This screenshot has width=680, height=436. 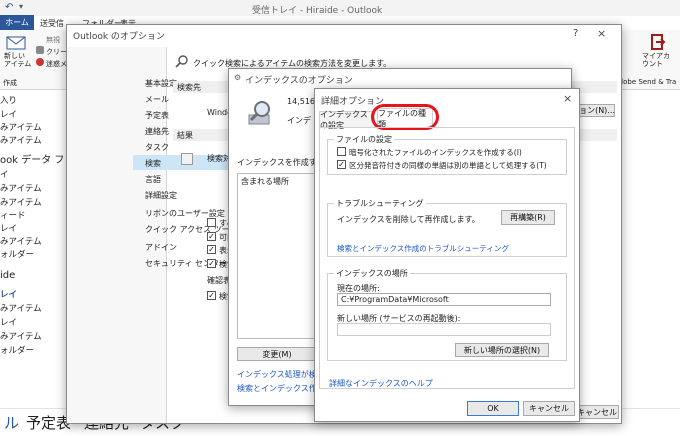 I want to click on checkbox-display: ✓, so click(x=211, y=249).